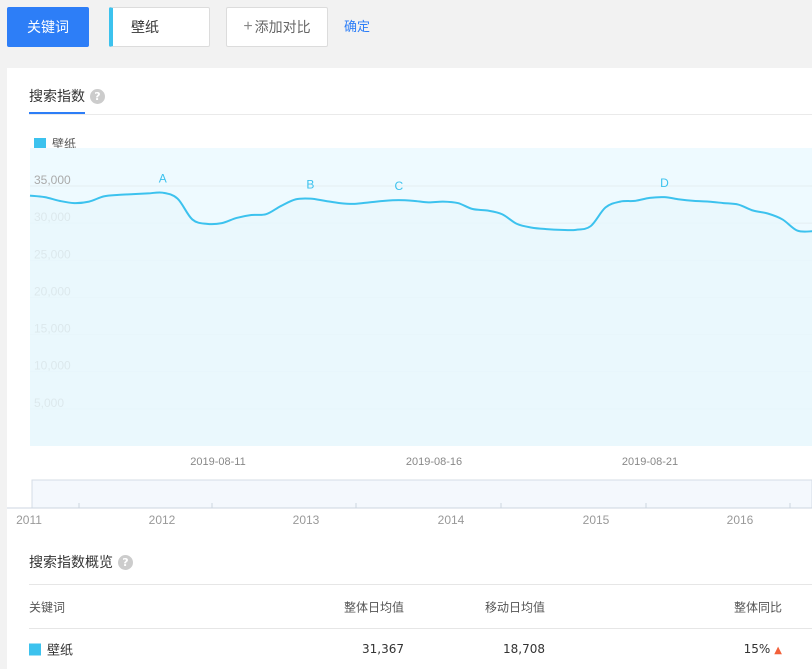 Image resolution: width=812 pixels, height=669 pixels. I want to click on header-overall-avg: 整体日均值, so click(373, 607).